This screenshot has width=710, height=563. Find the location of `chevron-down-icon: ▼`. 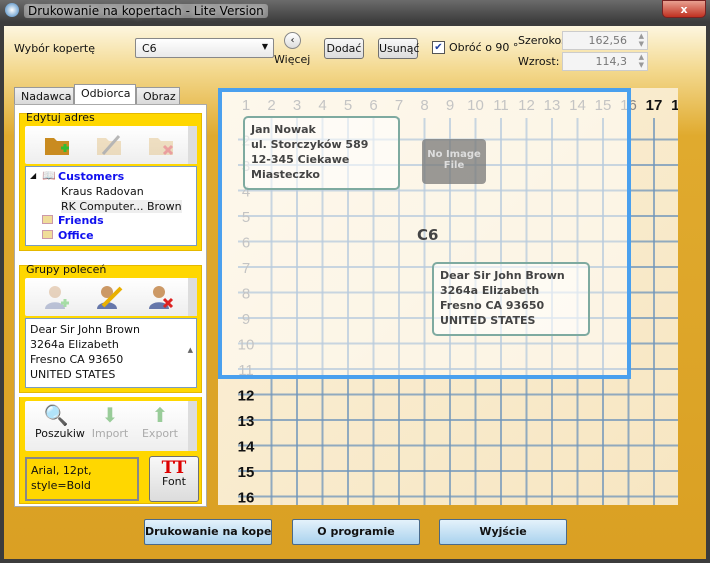

chevron-down-icon: ▼ is located at coordinates (264, 46).